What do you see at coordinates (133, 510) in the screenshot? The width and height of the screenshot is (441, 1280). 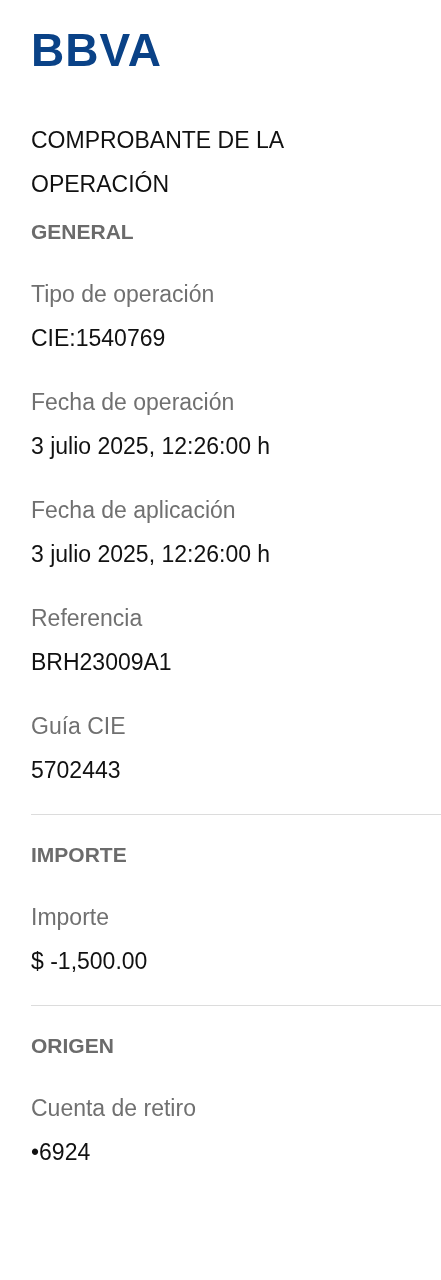 I see `field-label: Fecha de aplicación` at bounding box center [133, 510].